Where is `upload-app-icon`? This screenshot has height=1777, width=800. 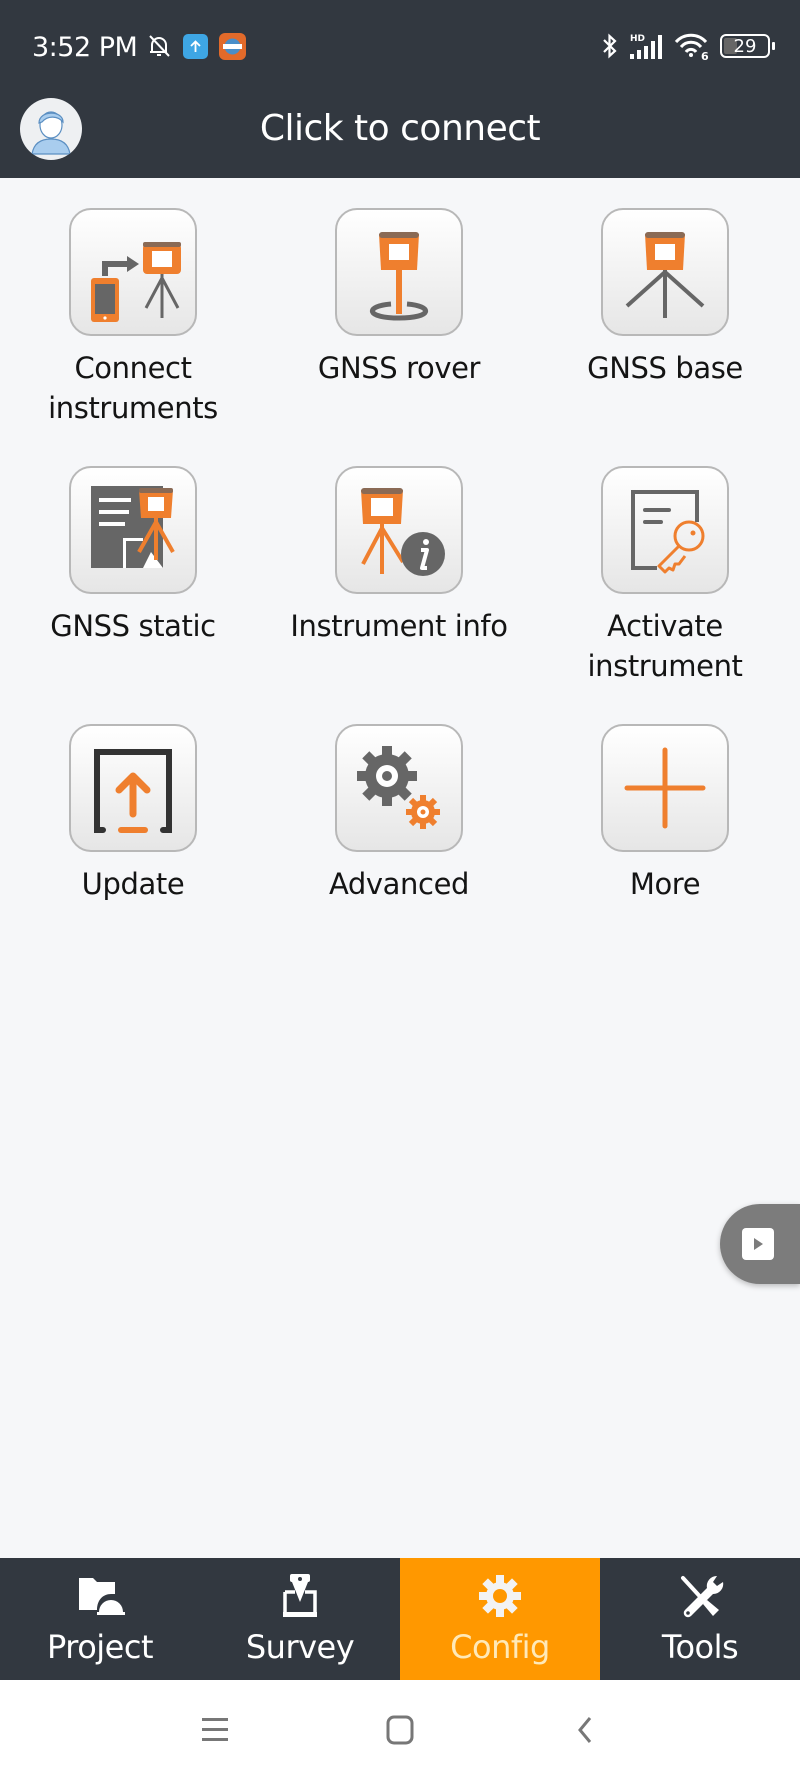 upload-app-icon is located at coordinates (195, 46).